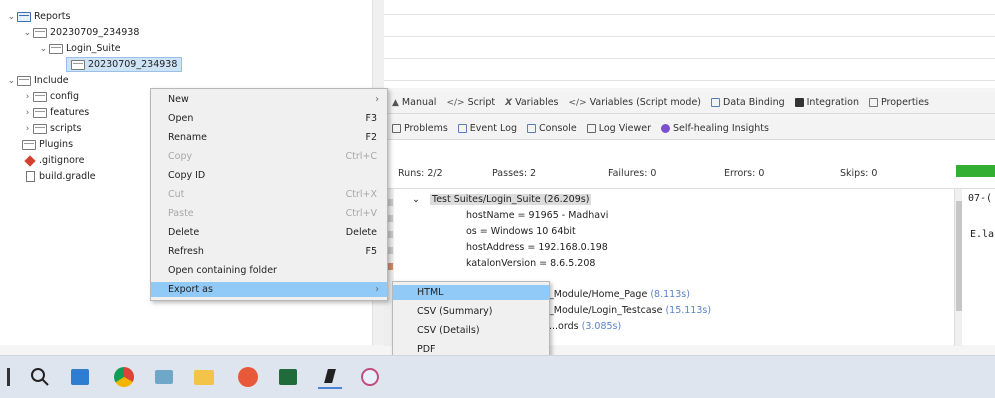 The width and height of the screenshot is (995, 398). I want to click on variables-script-icon: </>, so click(577, 103).